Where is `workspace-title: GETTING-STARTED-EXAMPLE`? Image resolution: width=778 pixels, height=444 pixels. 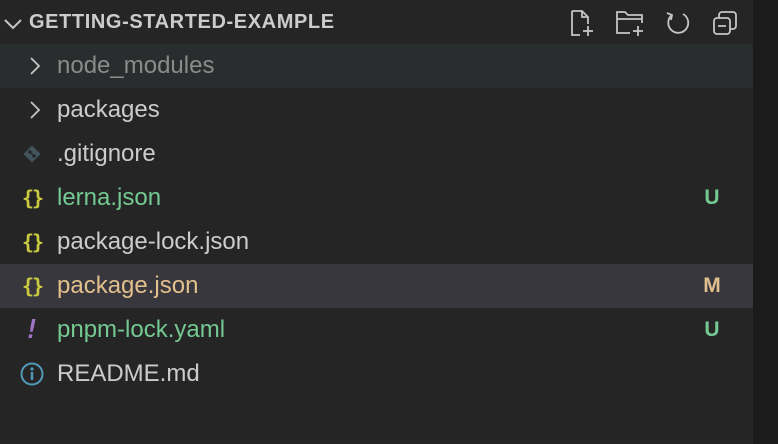
workspace-title: GETTING-STARTED-EXAMPLE is located at coordinates (182, 22).